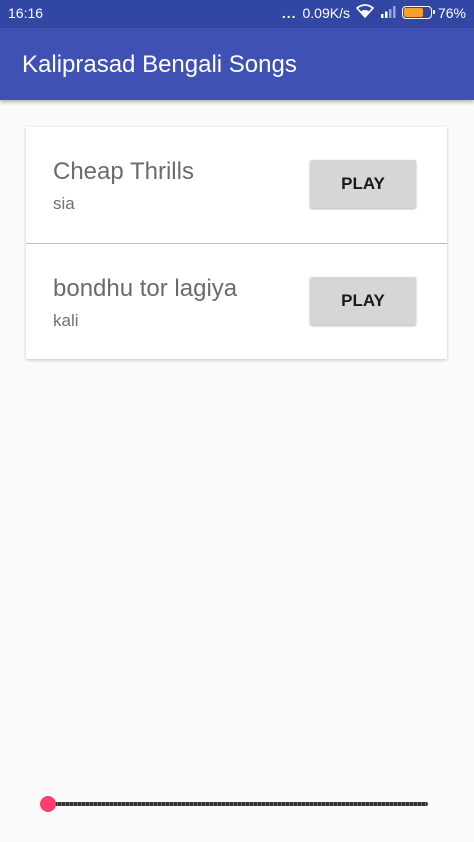 The width and height of the screenshot is (474, 842). Describe the element at coordinates (145, 288) in the screenshot. I see `song-title: bondhu tor lagiya` at that location.